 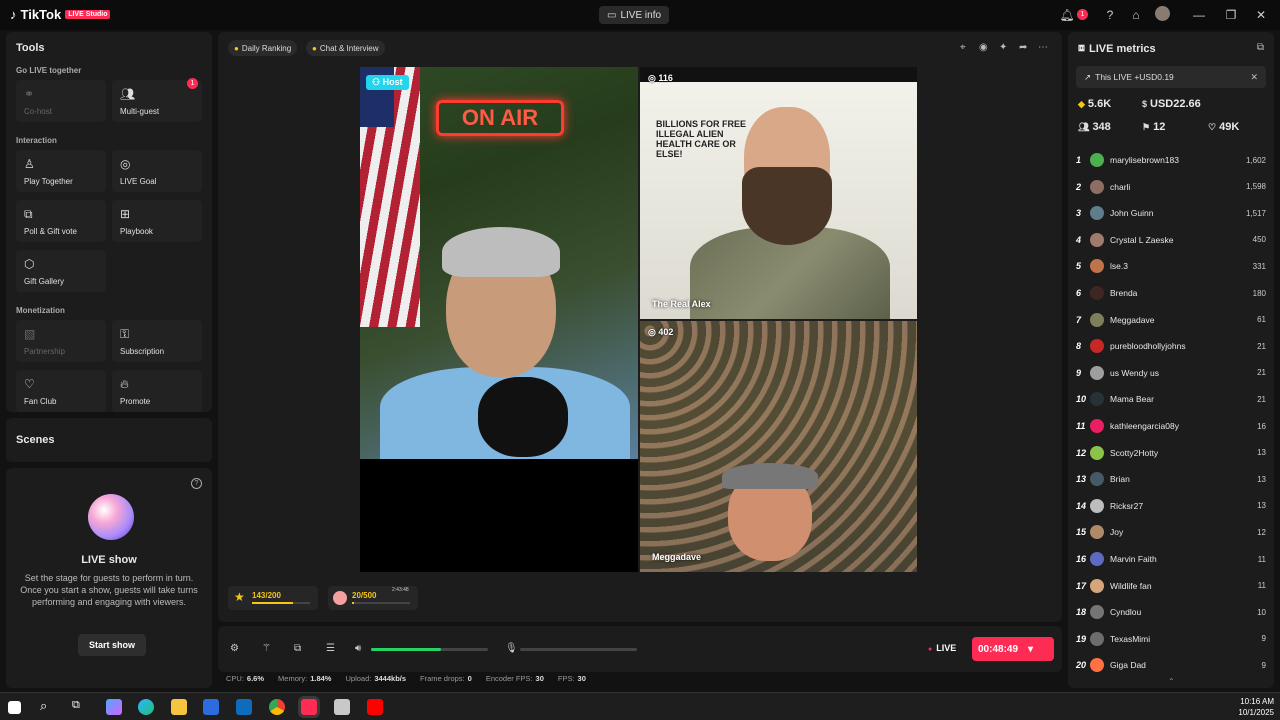 What do you see at coordinates (342, 707) in the screenshot?
I see `app-icon` at bounding box center [342, 707].